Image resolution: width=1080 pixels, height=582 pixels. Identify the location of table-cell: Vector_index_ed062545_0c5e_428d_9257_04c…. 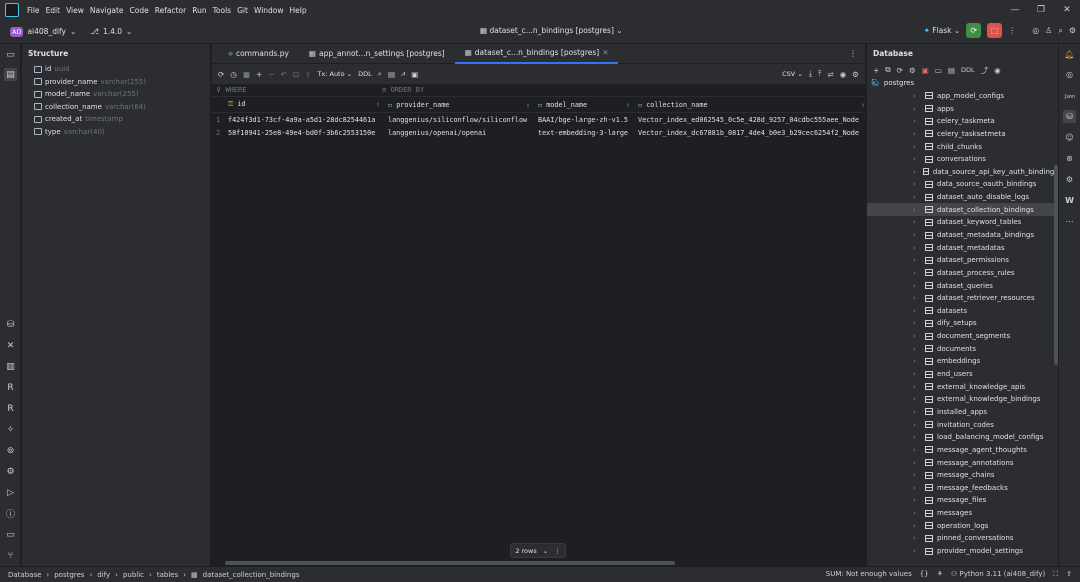
(751, 120).